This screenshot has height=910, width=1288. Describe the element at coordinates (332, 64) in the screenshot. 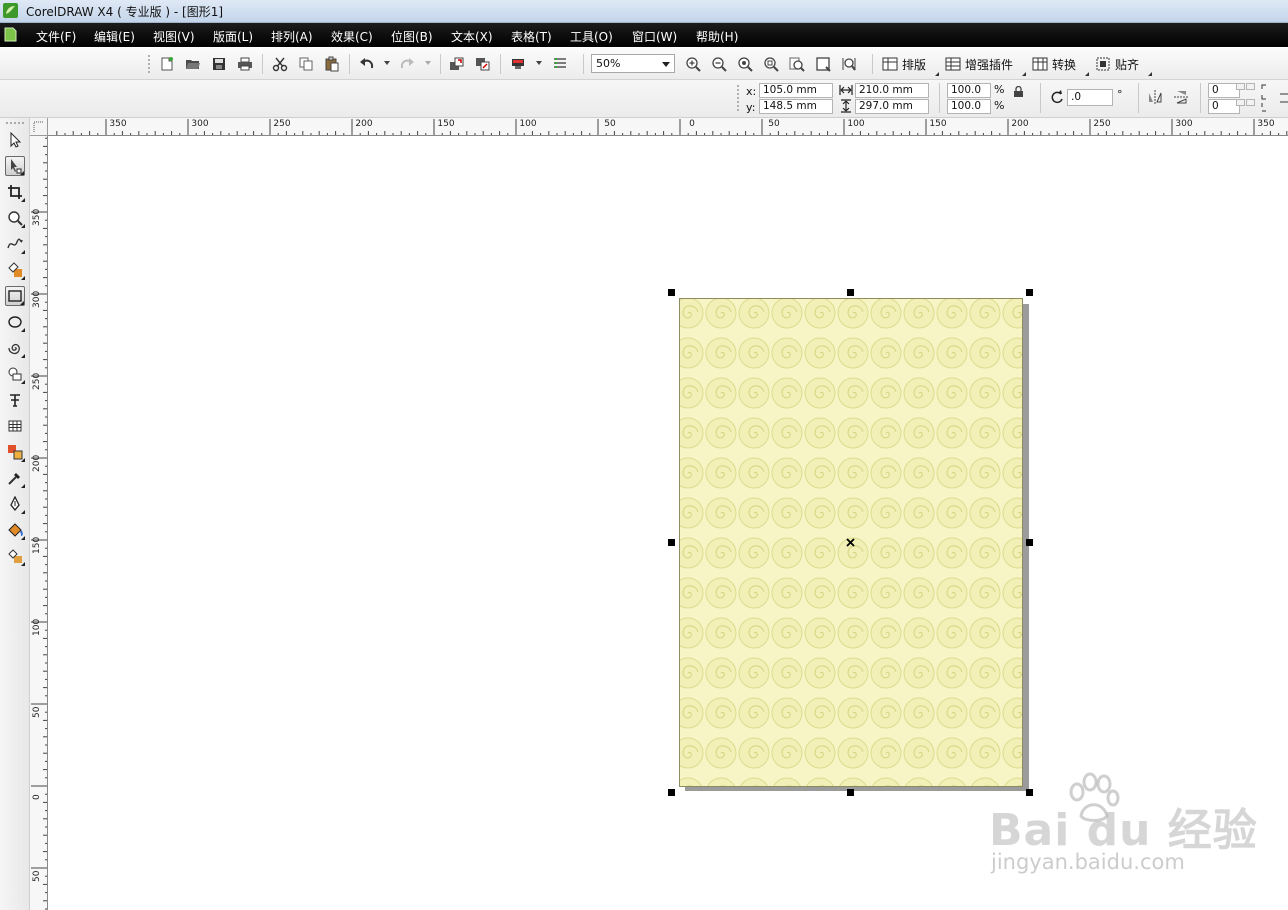

I see `paste-button` at that location.